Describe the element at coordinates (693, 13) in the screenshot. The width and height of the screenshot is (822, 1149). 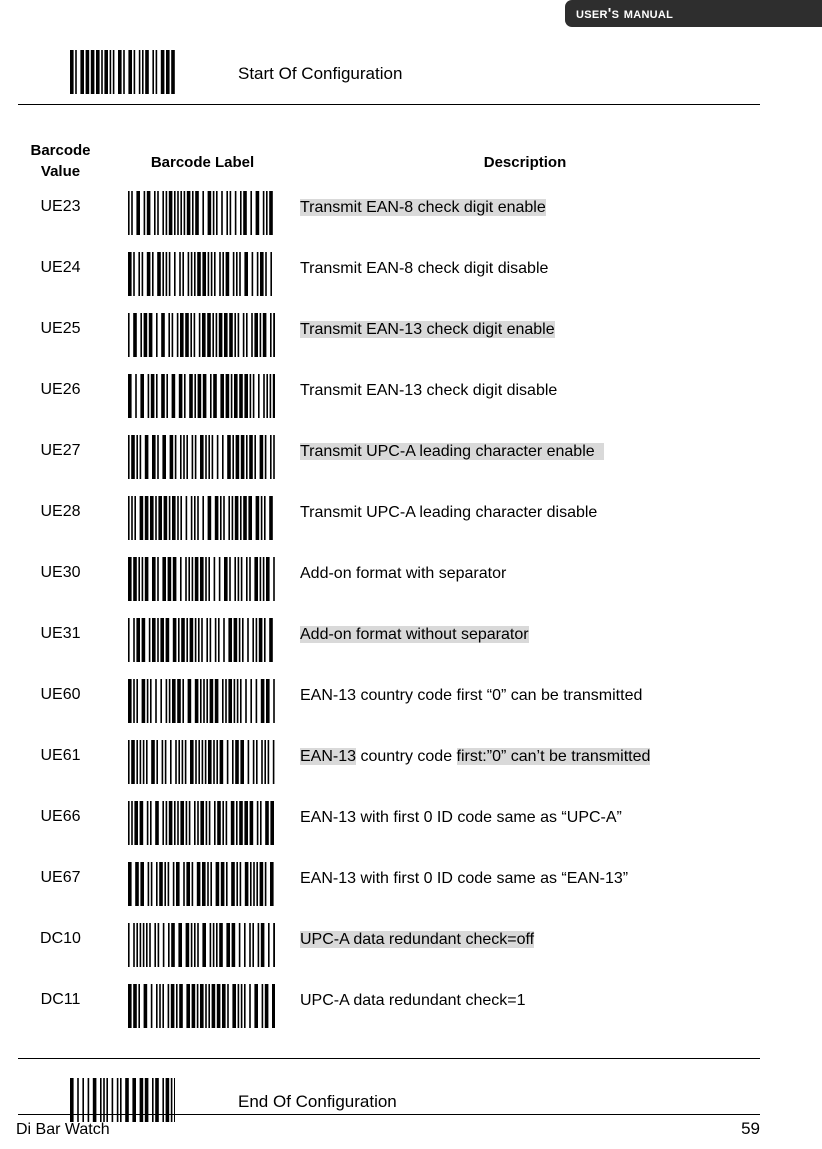
I see `users-manual-banner: User's Manual` at that location.